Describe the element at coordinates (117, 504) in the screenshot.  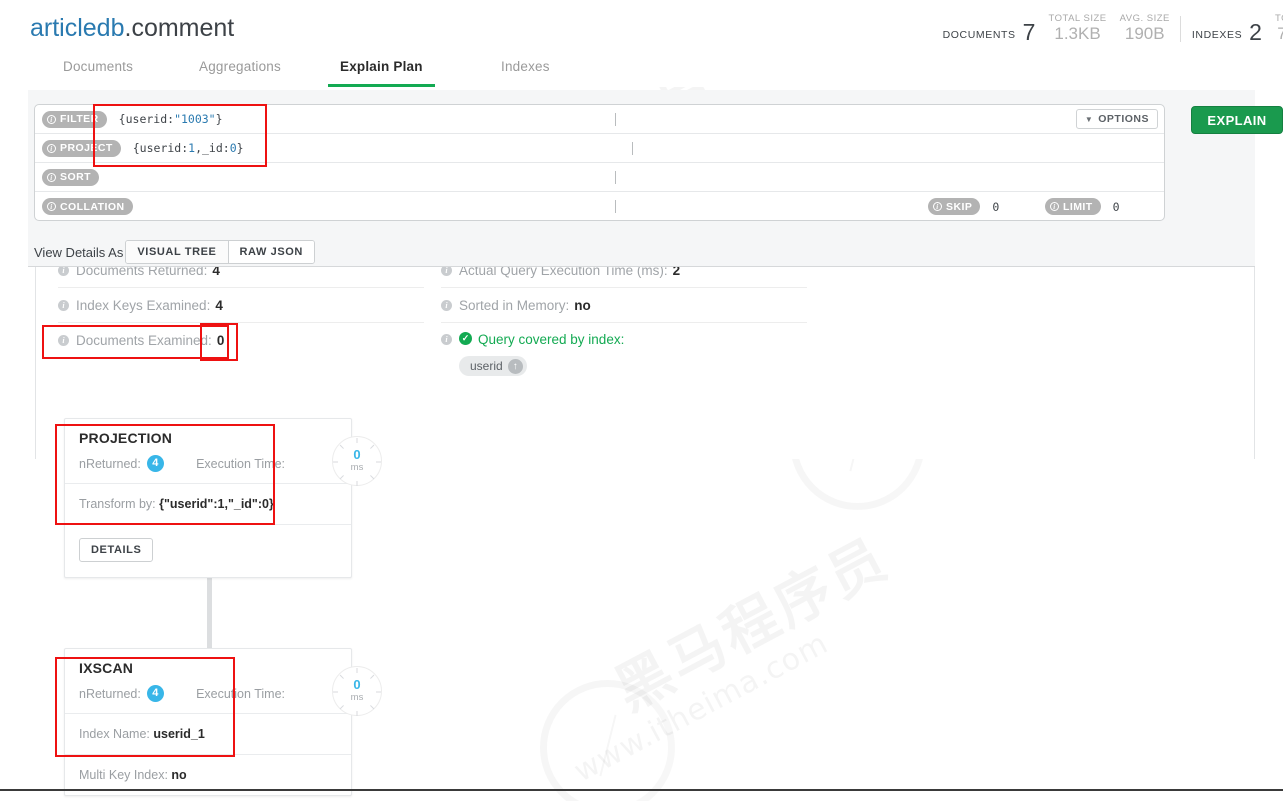
I see `transform-label: Transform by:` at that location.